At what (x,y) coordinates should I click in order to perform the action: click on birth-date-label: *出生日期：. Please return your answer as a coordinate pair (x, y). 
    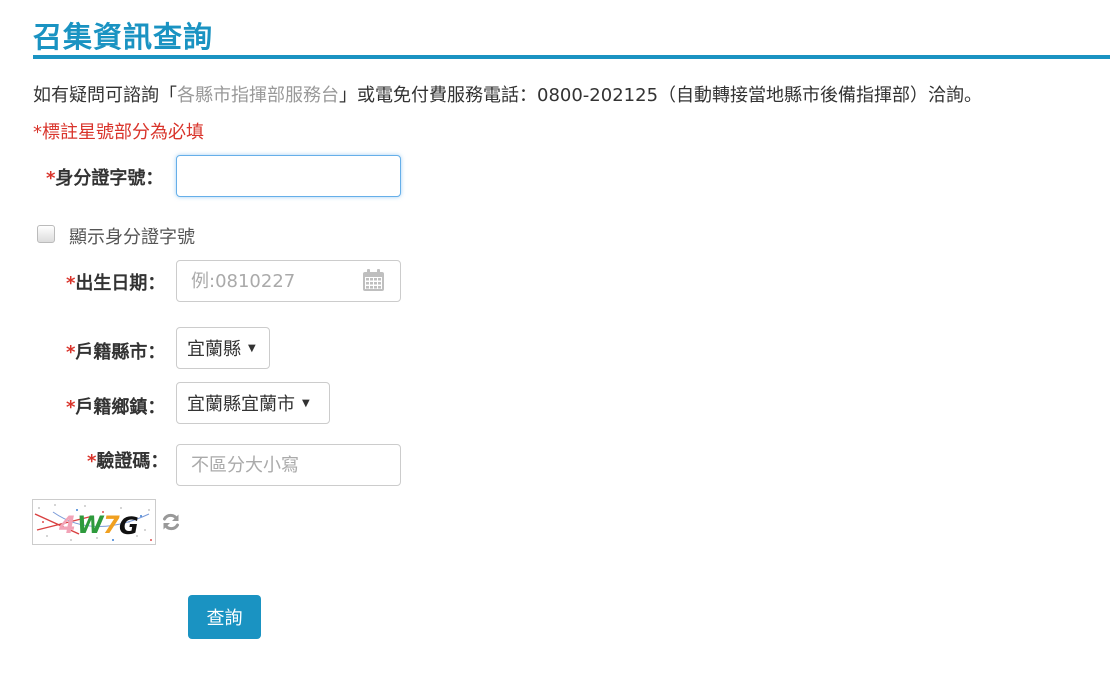
    Looking at the image, I should click on (115, 282).